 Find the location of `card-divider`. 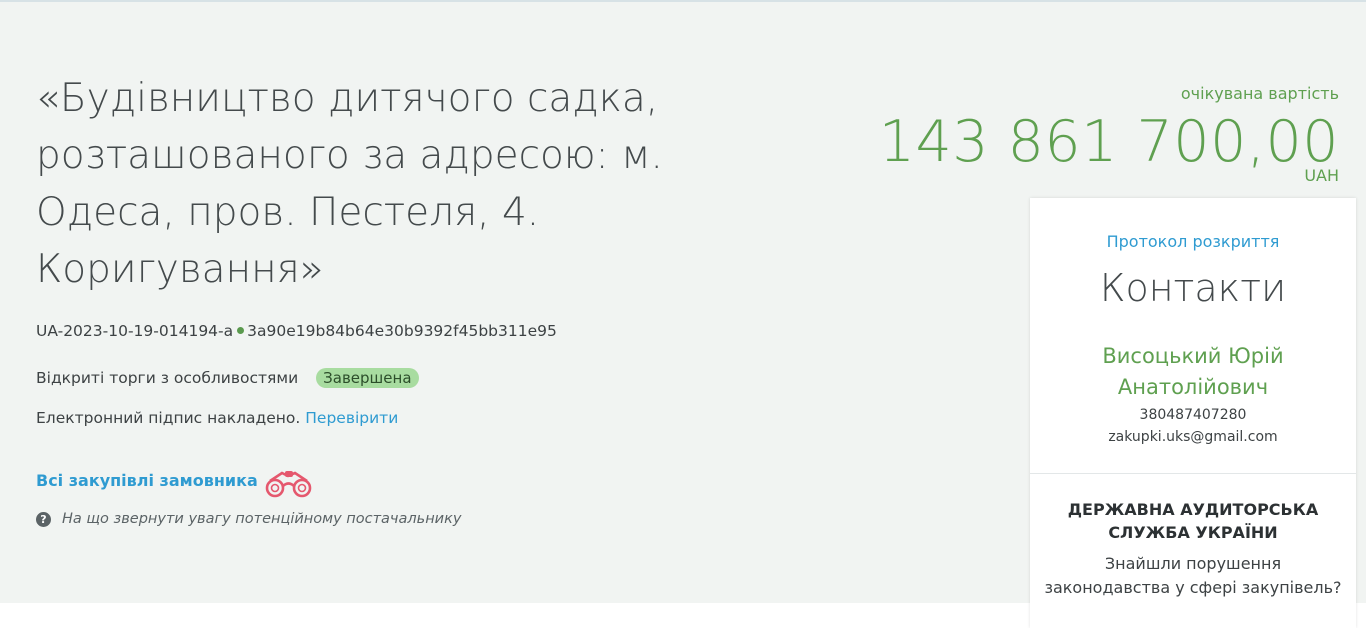

card-divider is located at coordinates (1193, 473).